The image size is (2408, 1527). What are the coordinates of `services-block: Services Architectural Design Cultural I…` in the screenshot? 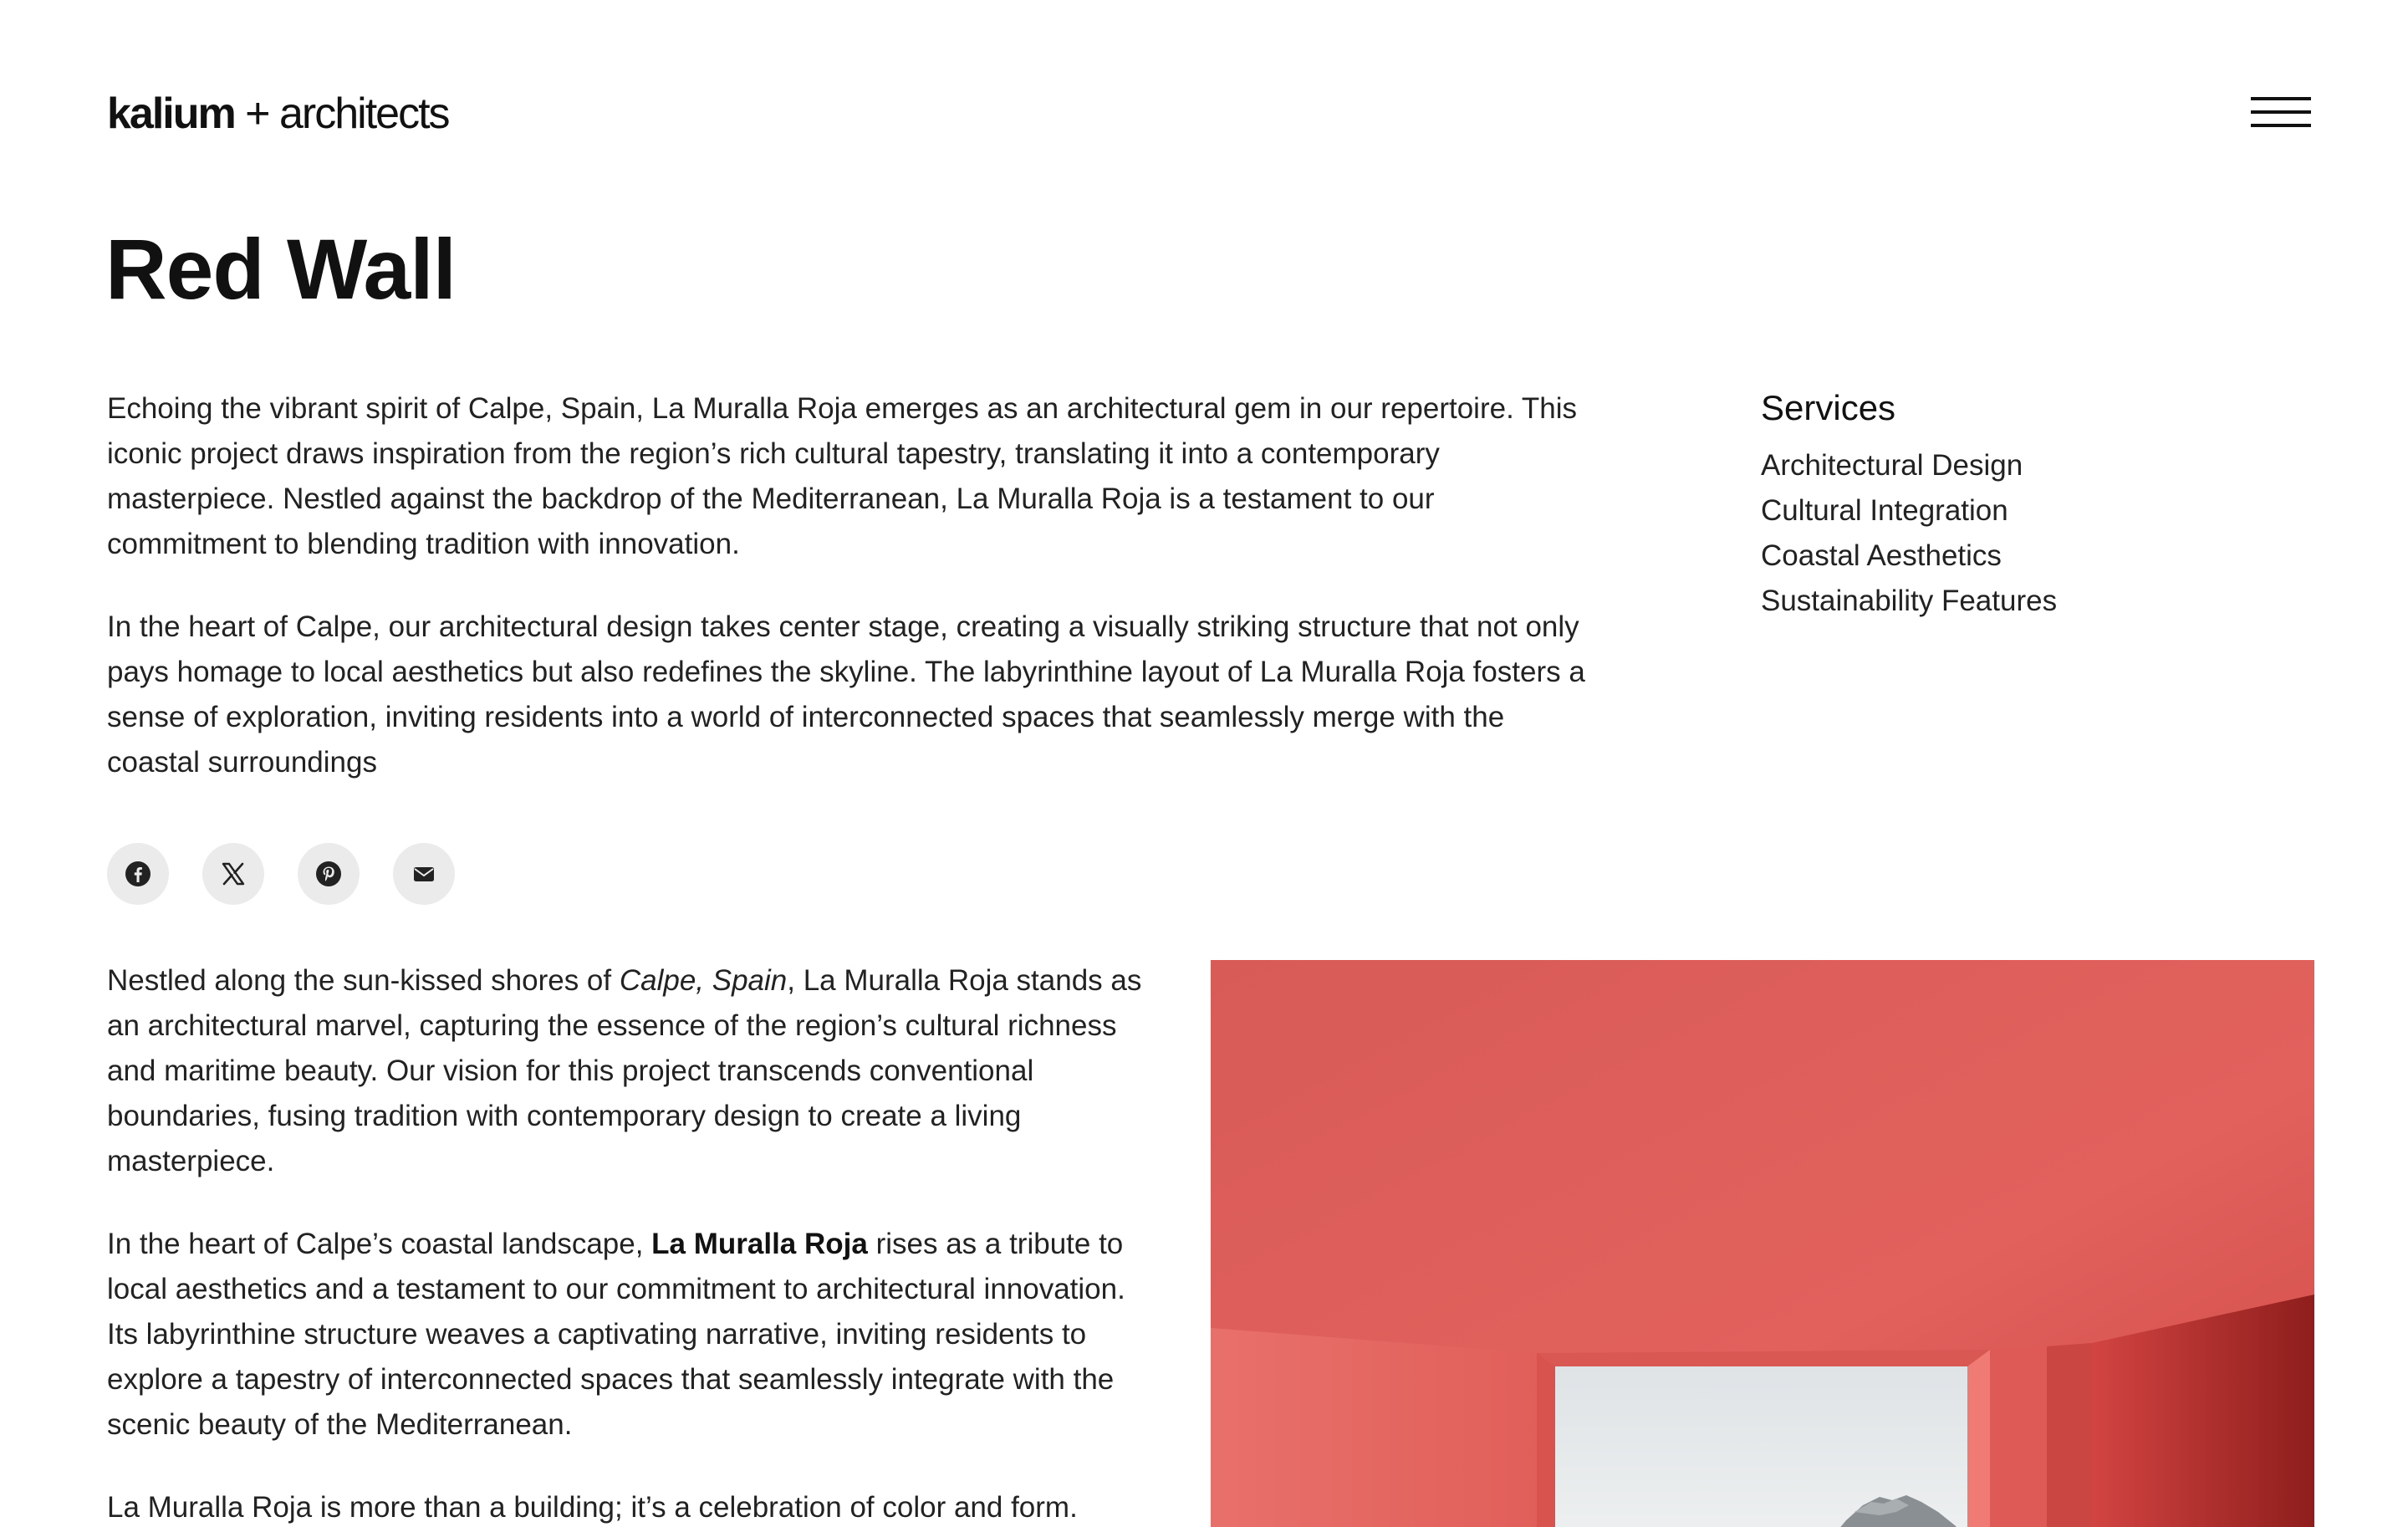 It's located at (2012, 505).